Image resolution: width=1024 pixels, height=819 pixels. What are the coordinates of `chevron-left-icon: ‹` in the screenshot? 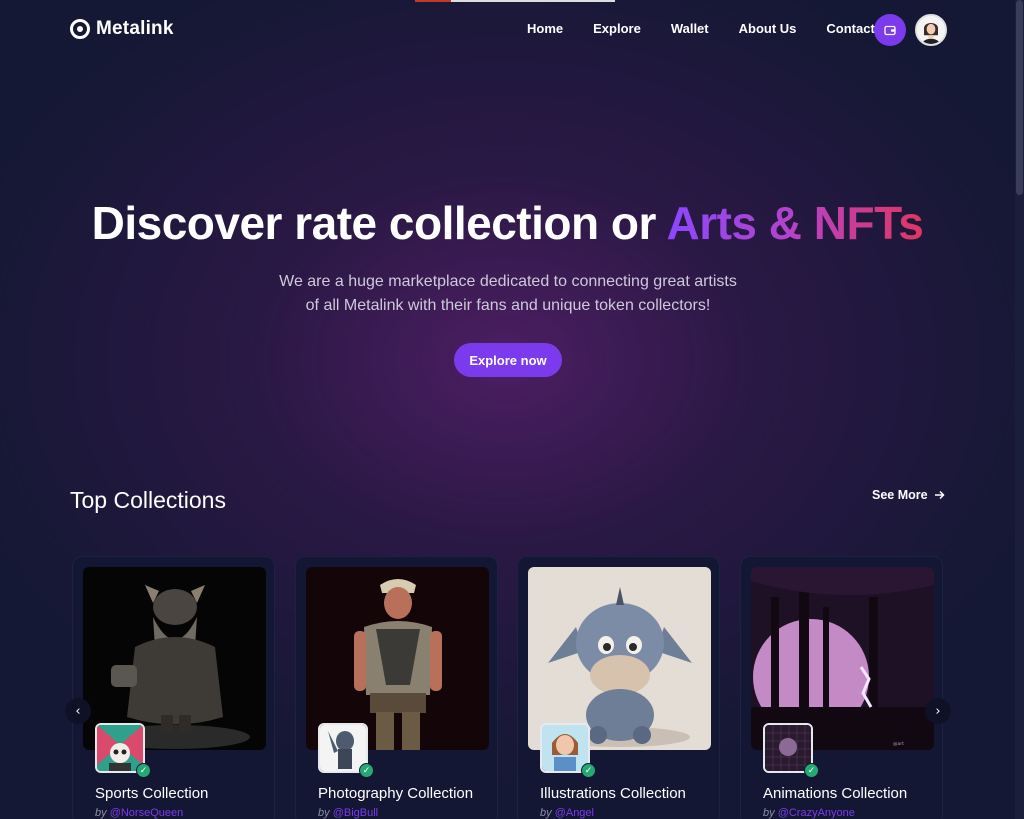 It's located at (78, 711).